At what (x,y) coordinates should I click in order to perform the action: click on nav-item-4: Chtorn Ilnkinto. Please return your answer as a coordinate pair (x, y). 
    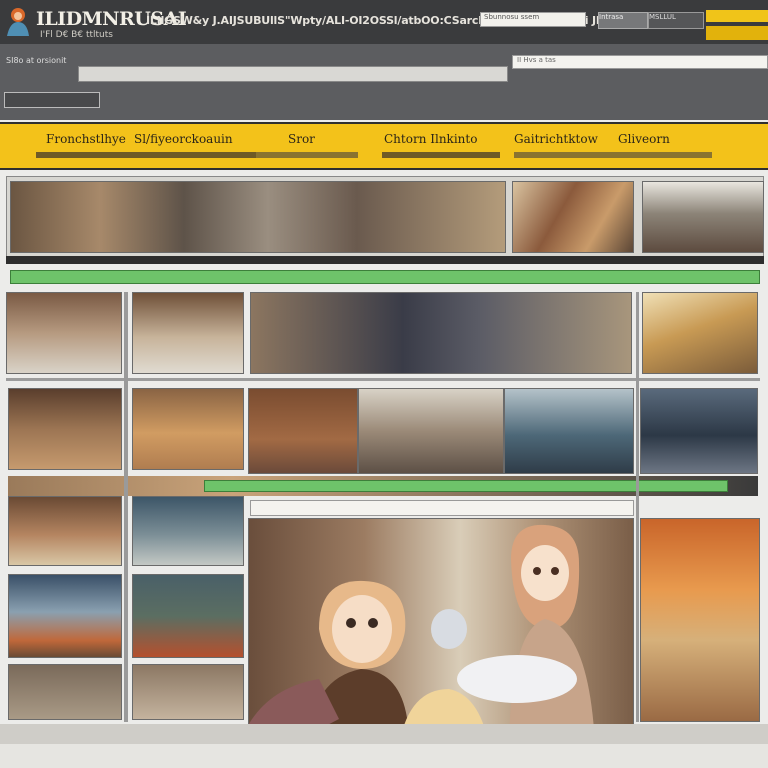
    Looking at the image, I should click on (430, 139).